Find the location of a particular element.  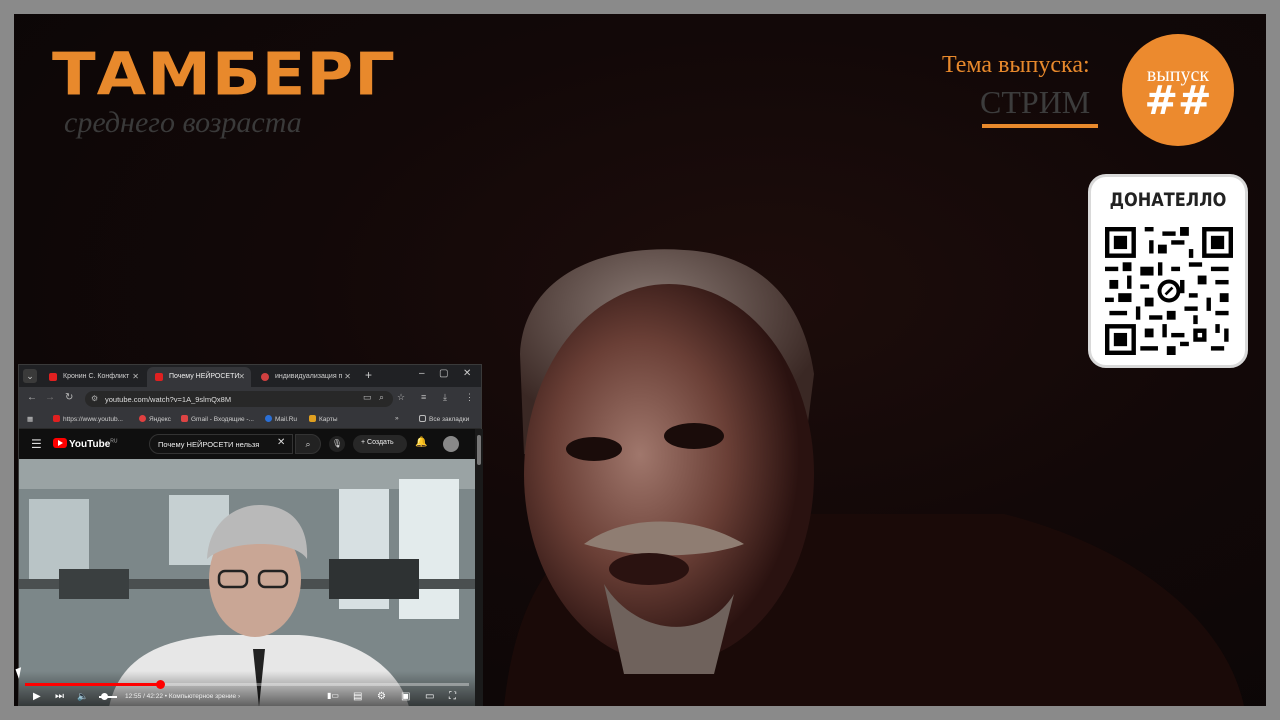

progress-bar is located at coordinates (247, 684).